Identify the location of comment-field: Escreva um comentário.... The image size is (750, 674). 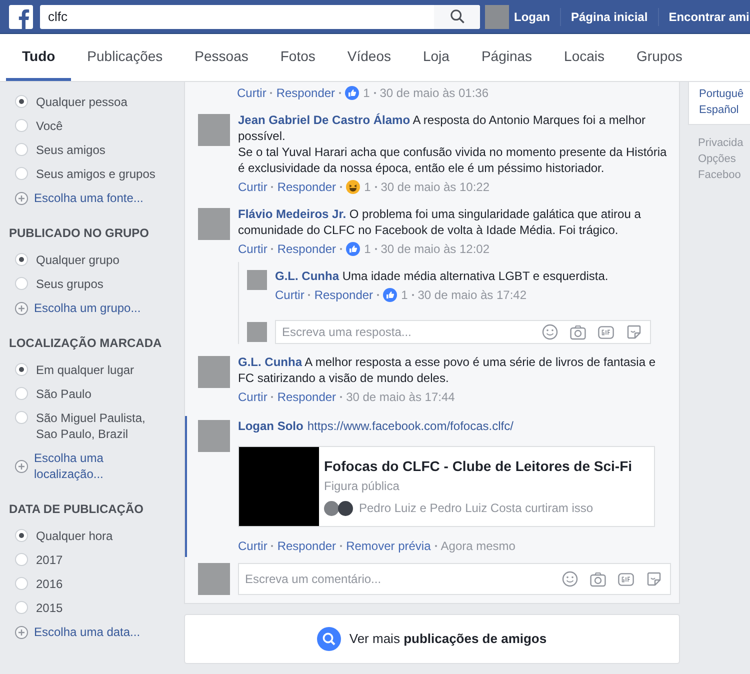
(454, 579).